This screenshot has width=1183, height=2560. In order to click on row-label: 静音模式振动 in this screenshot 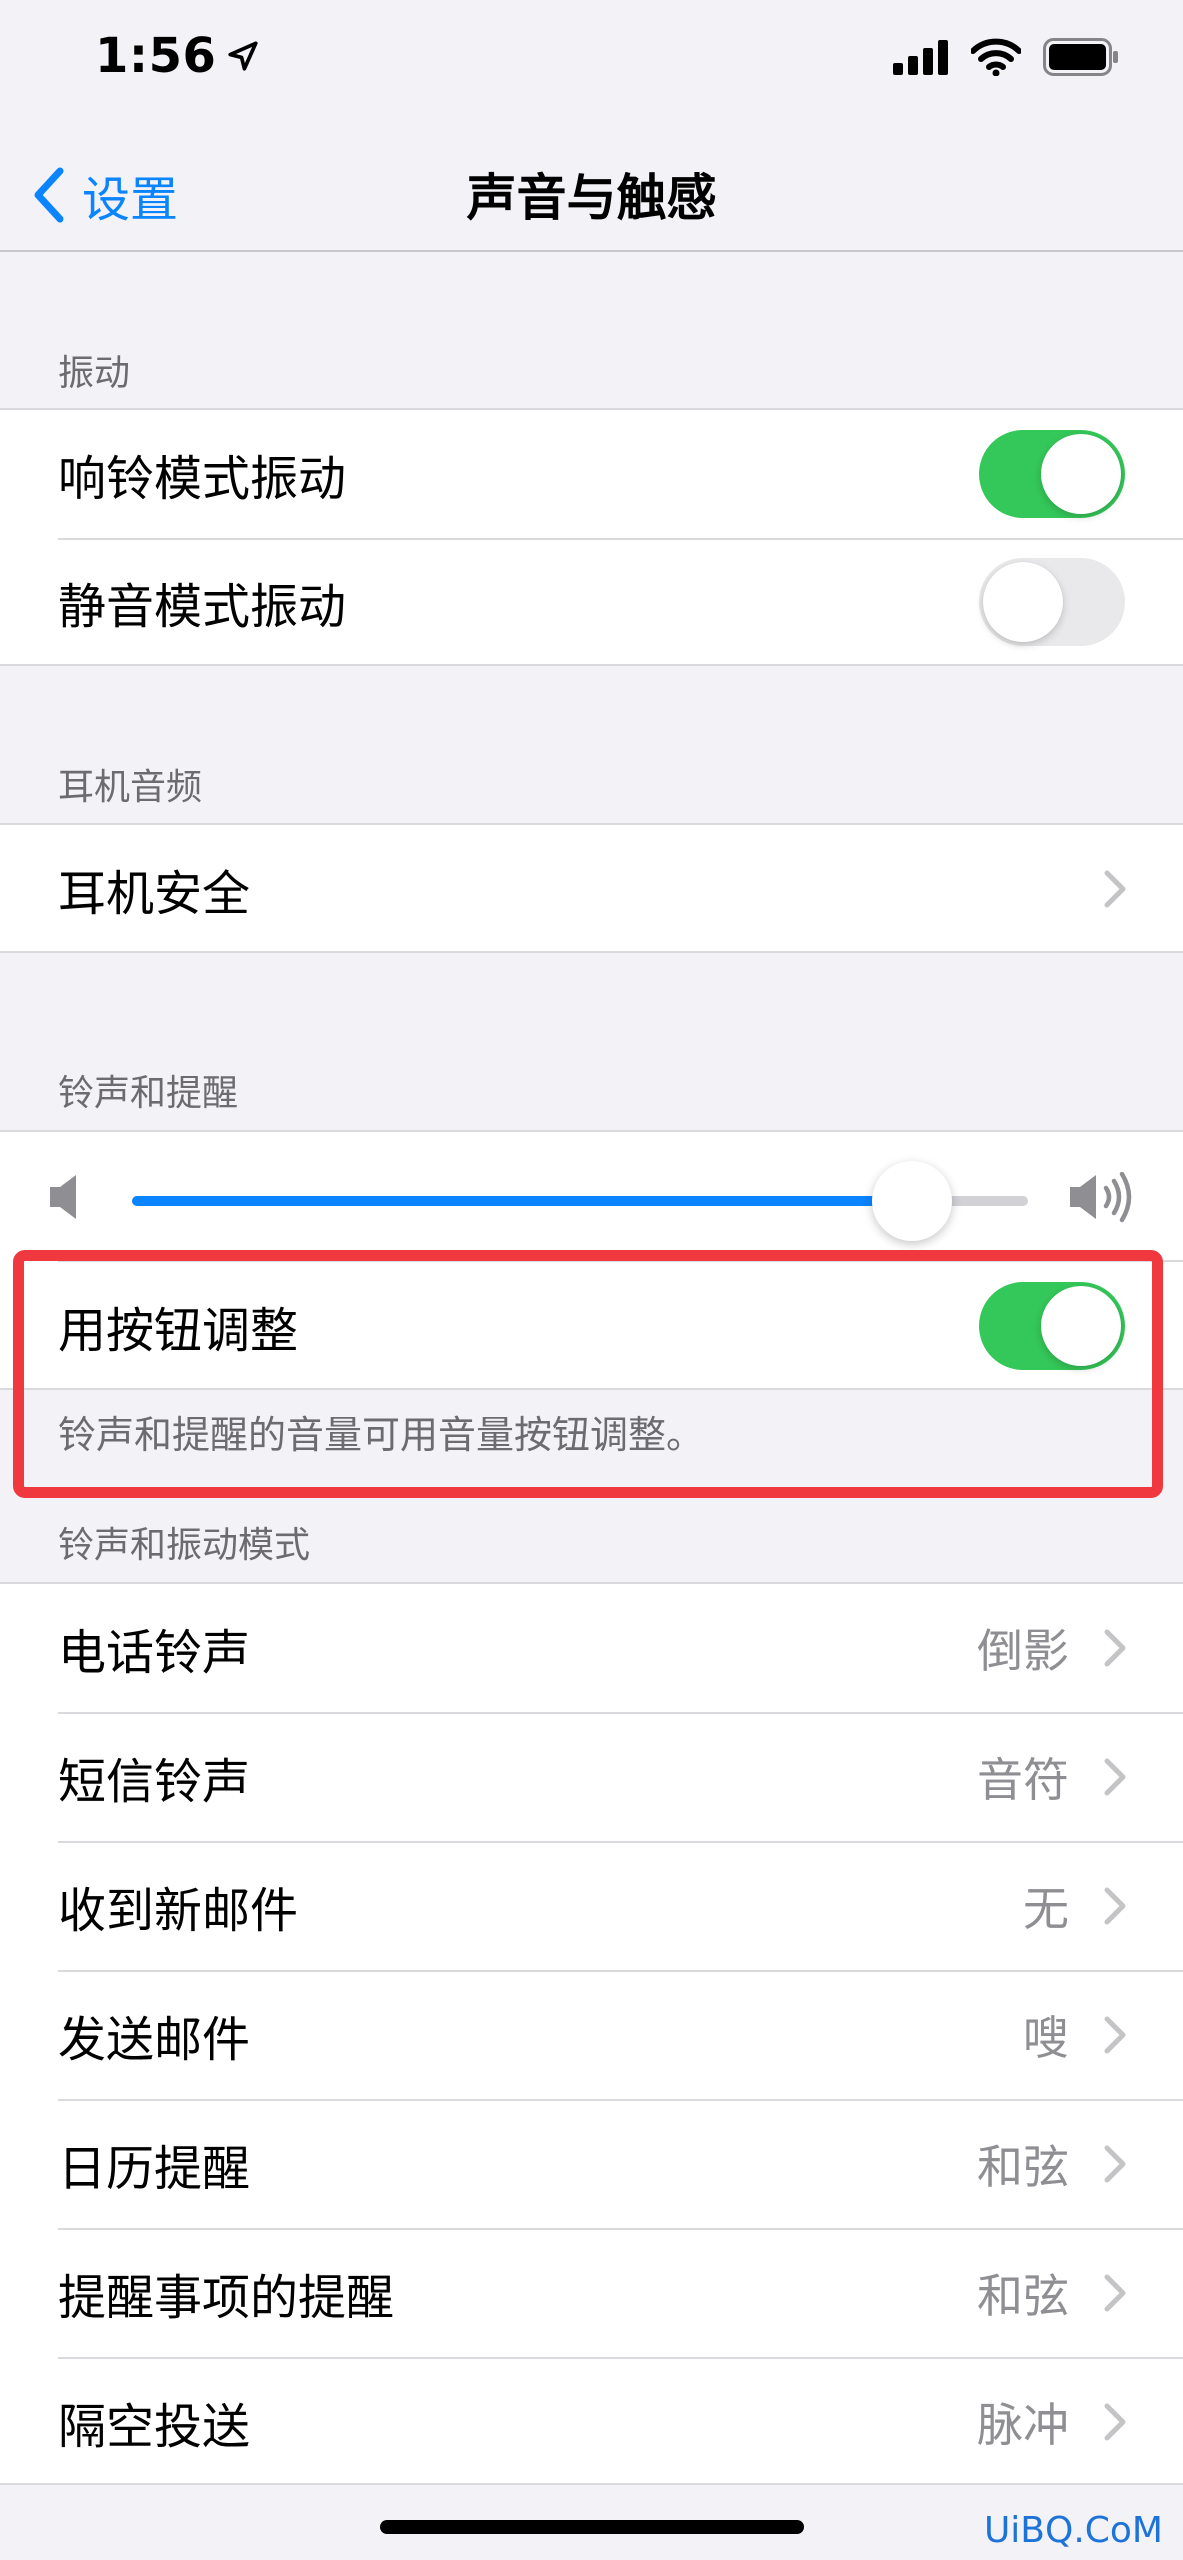, I will do `click(202, 607)`.